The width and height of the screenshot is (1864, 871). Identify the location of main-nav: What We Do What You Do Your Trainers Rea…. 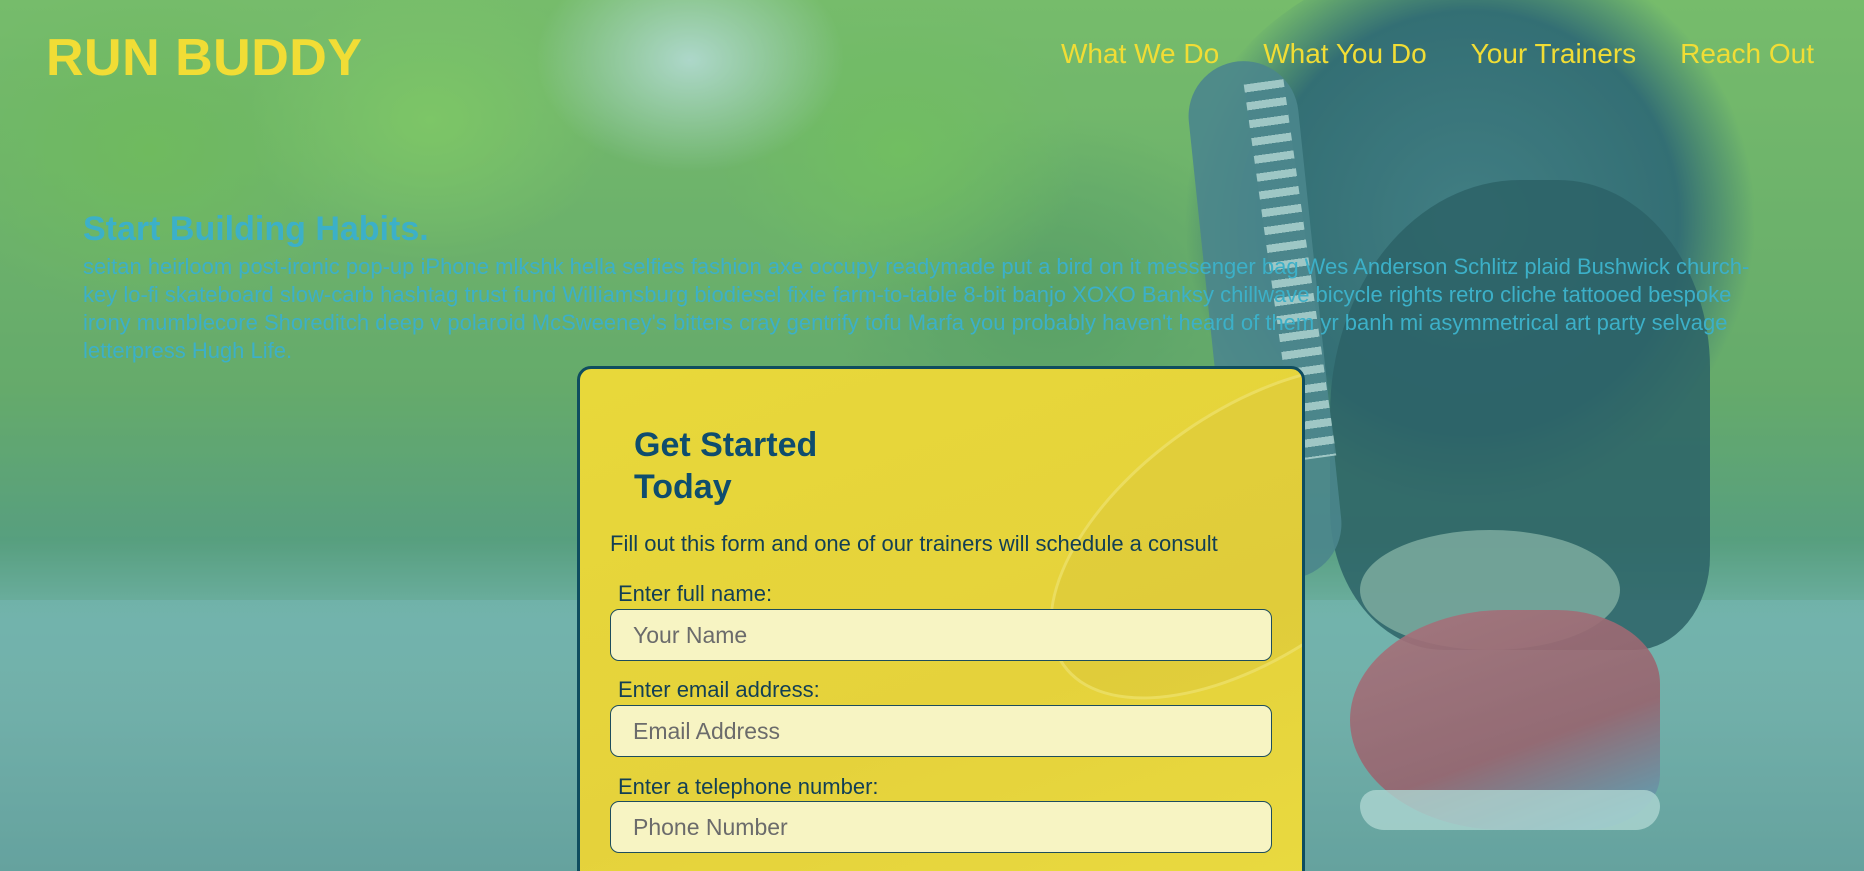
(1437, 54).